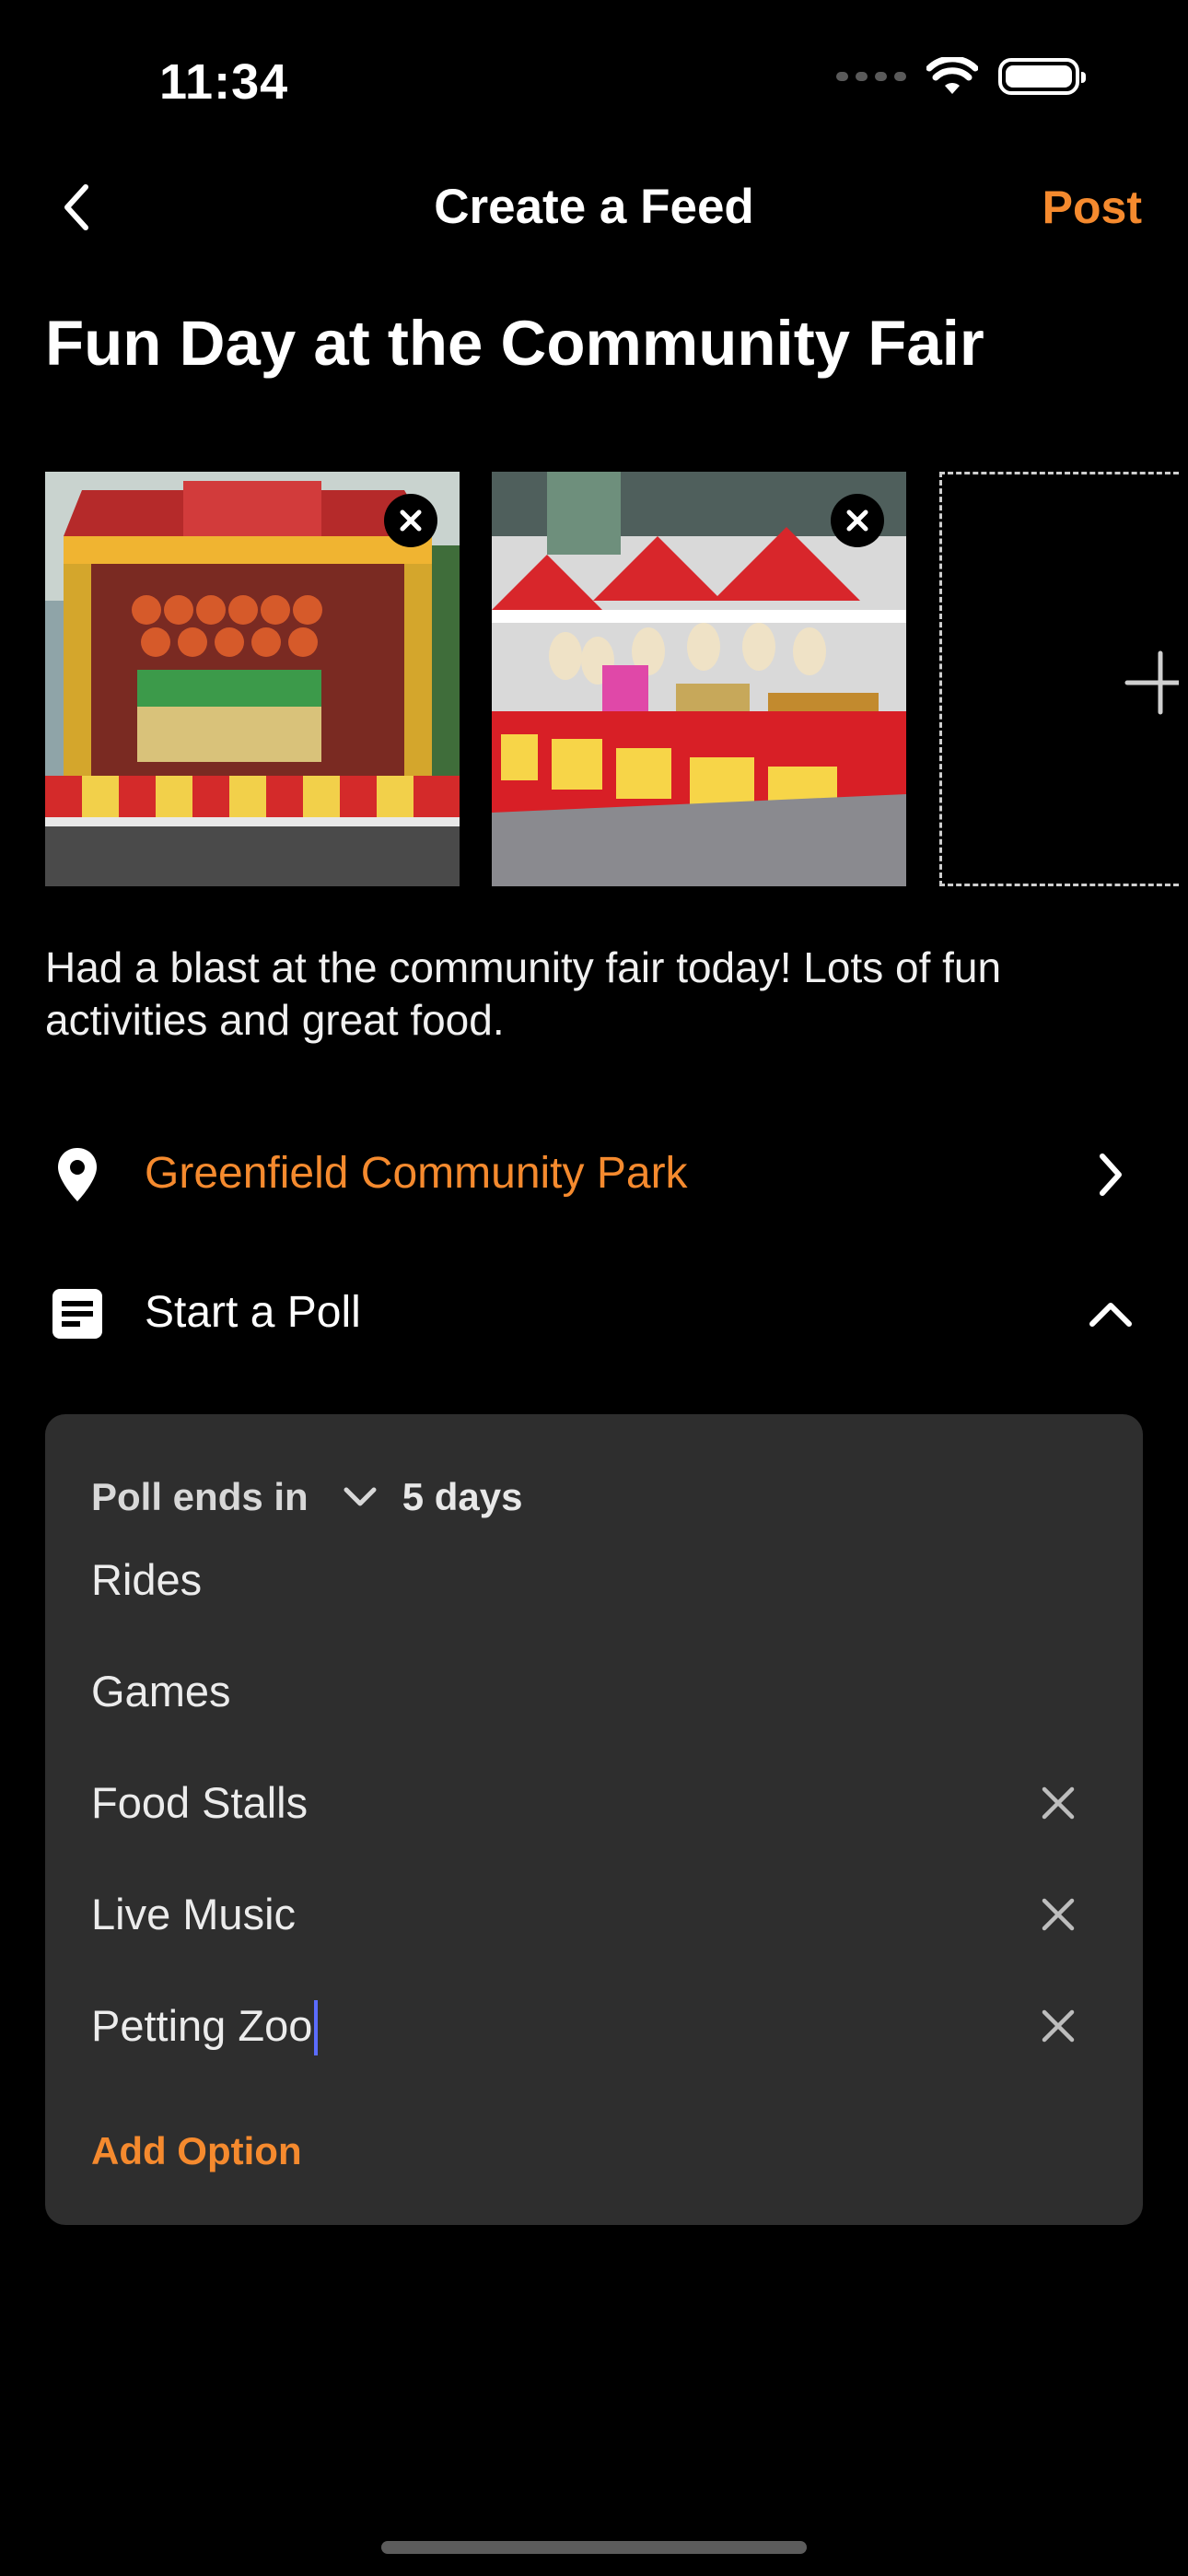 This screenshot has width=1188, height=2576. Describe the element at coordinates (200, 1496) in the screenshot. I see `poll-ends-label: Poll ends in` at that location.